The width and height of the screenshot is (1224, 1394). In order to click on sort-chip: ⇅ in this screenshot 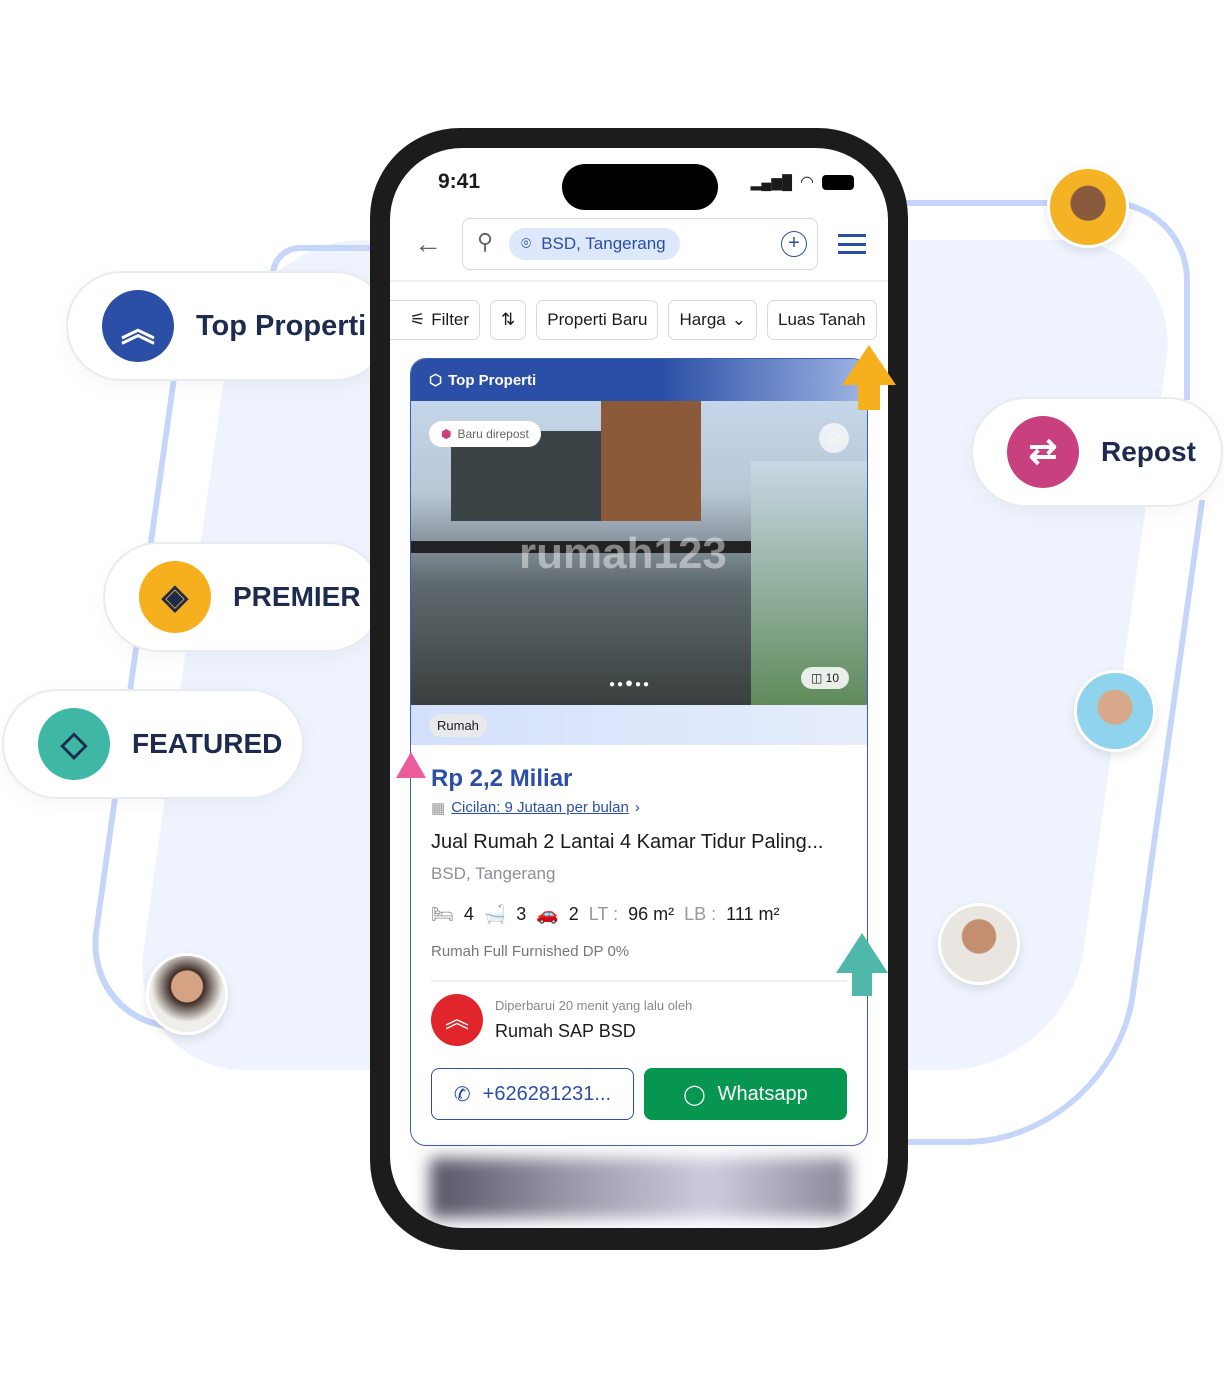, I will do `click(508, 320)`.